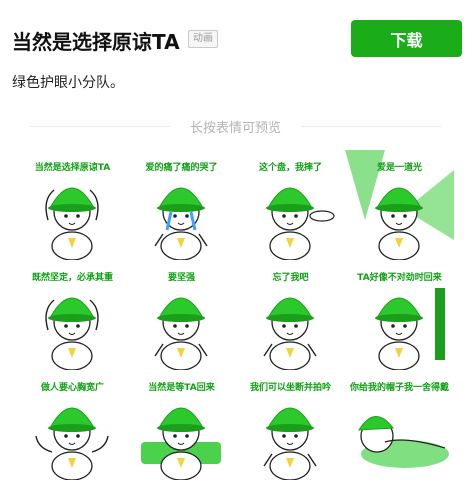 The image size is (471, 480). What do you see at coordinates (72, 168) in the screenshot?
I see `sticker-caption: 当然是选择原谅TA` at bounding box center [72, 168].